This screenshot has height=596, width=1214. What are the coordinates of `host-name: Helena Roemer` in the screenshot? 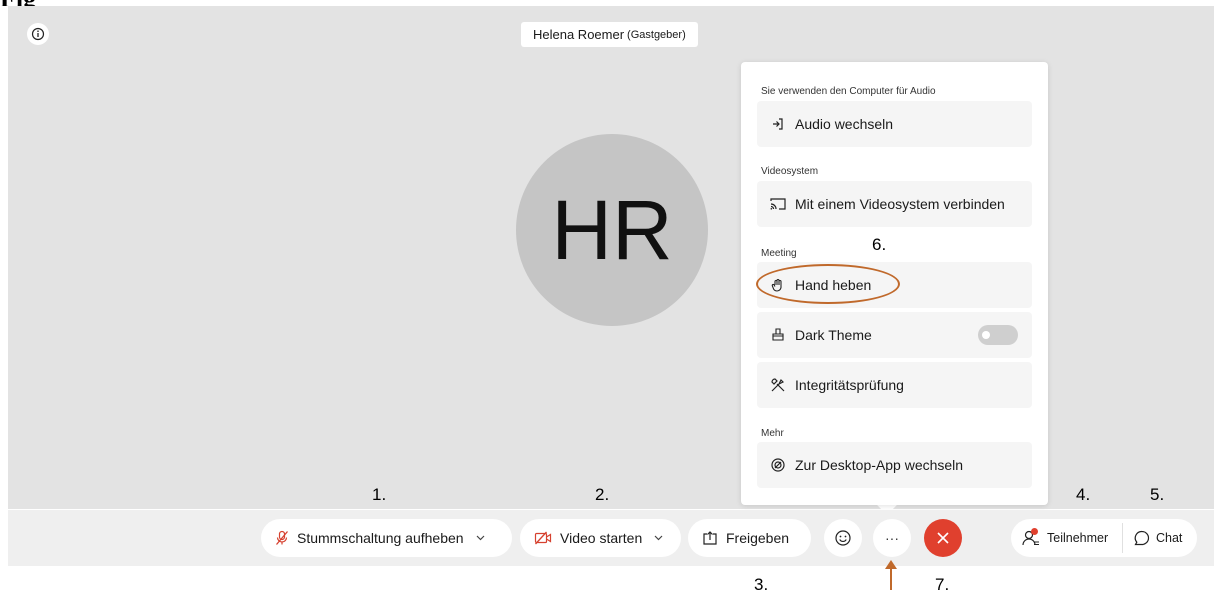 It's located at (579, 34).